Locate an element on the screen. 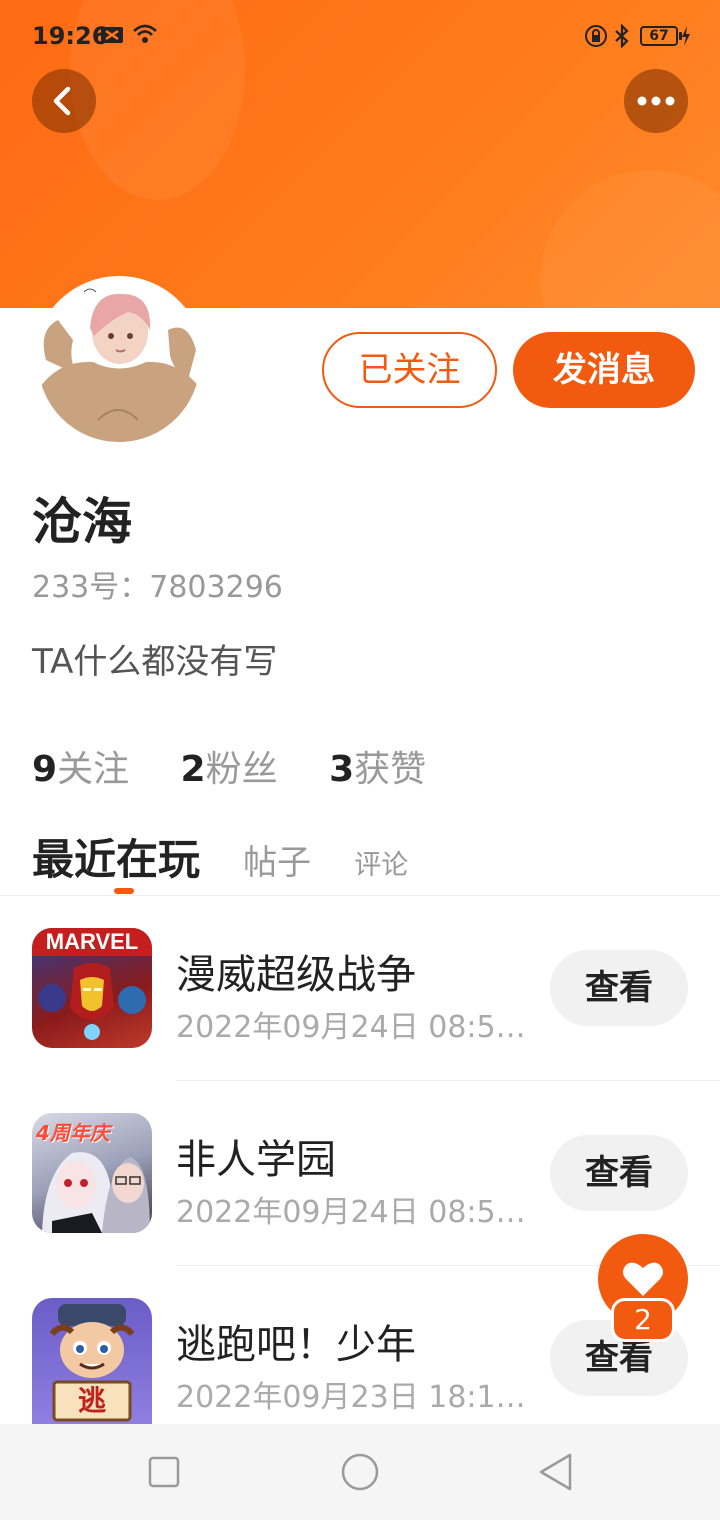 The height and width of the screenshot is (1520, 720). profile-bio: TA什么都没有写 is located at coordinates (155, 662).